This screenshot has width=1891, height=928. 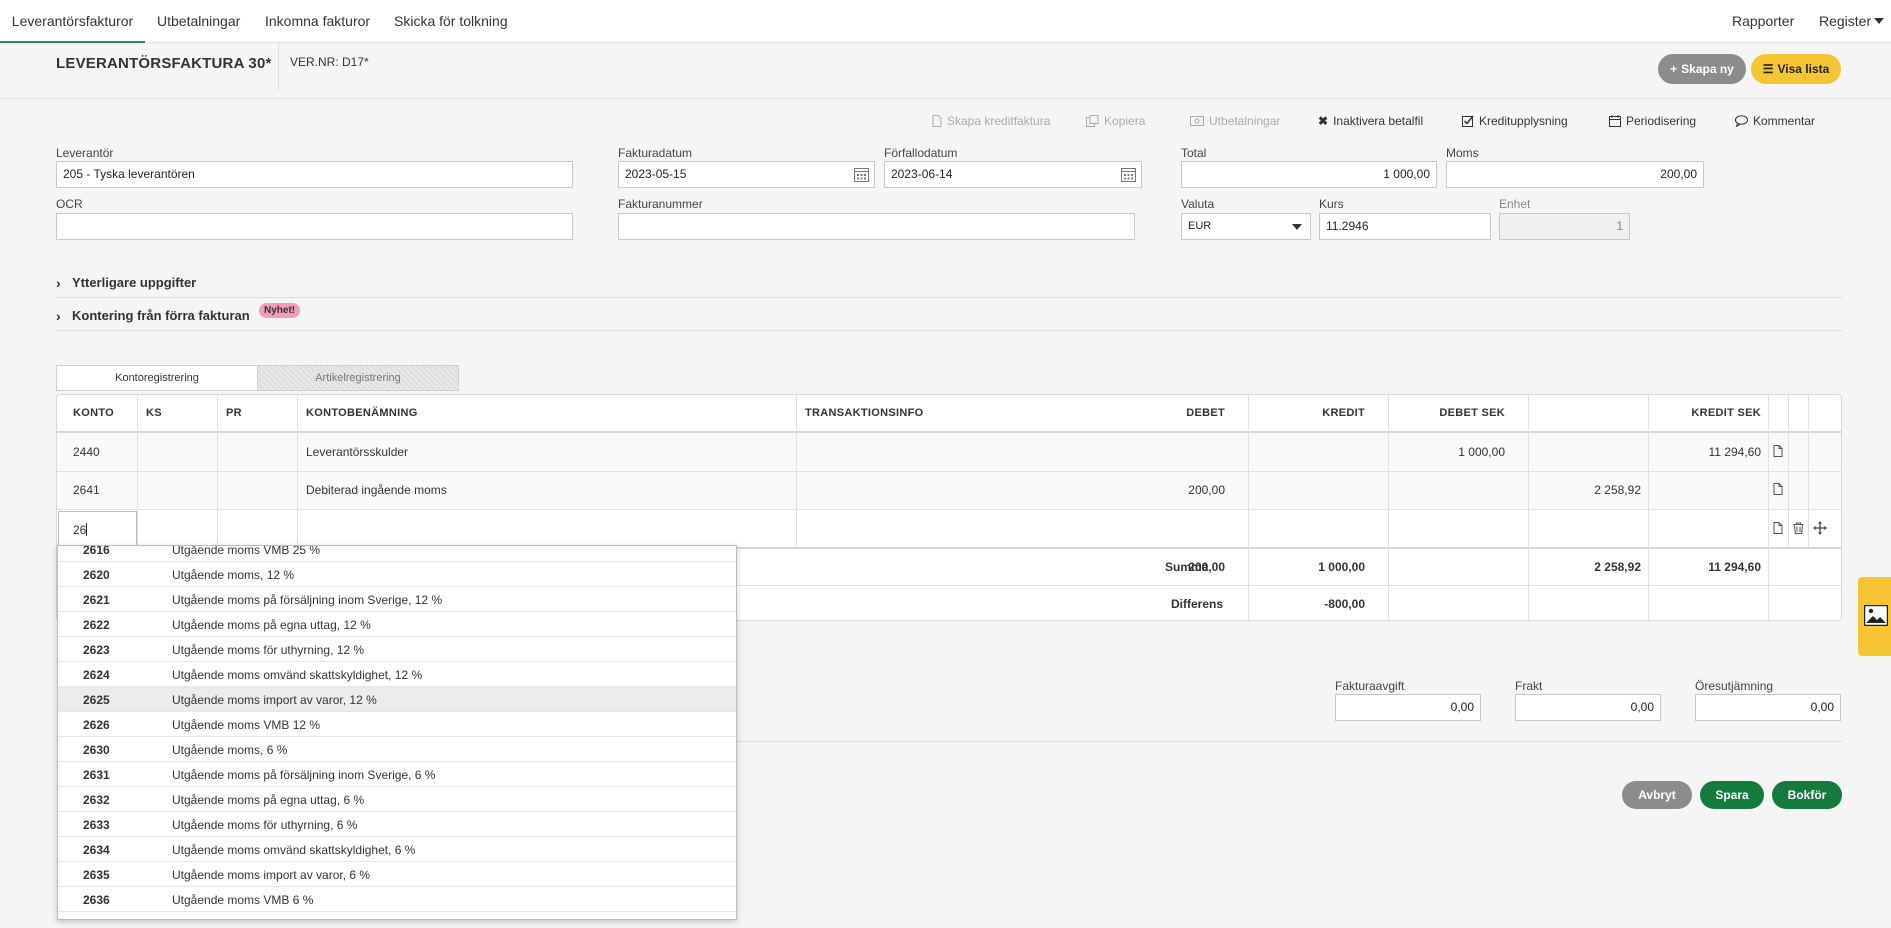 I want to click on header-kredit-sek: KREDIT SEK, so click(x=1726, y=413).